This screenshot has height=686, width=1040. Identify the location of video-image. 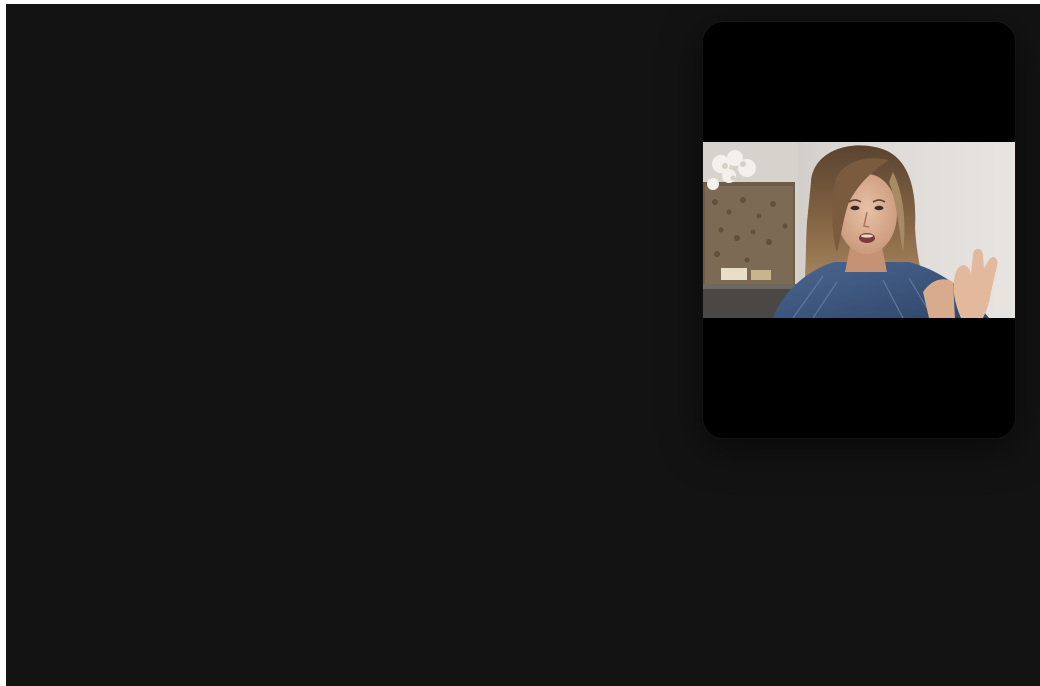
(859, 230).